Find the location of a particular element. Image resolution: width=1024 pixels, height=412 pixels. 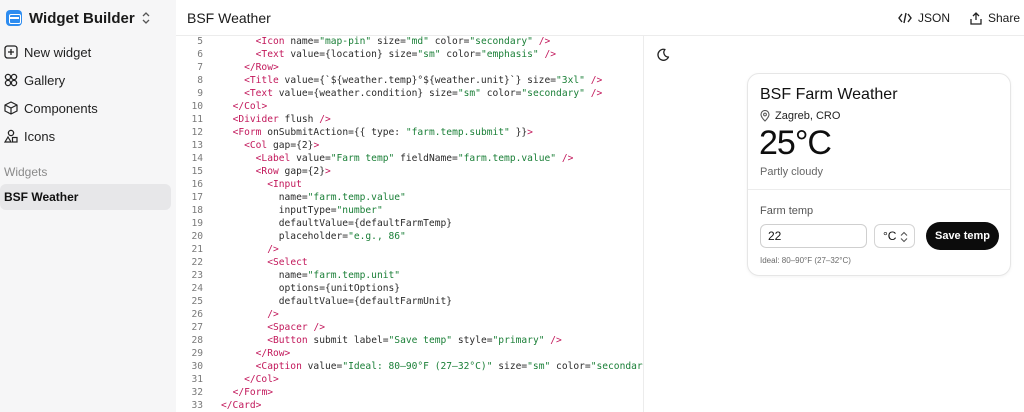

line-number: 10 is located at coordinates (197, 106).